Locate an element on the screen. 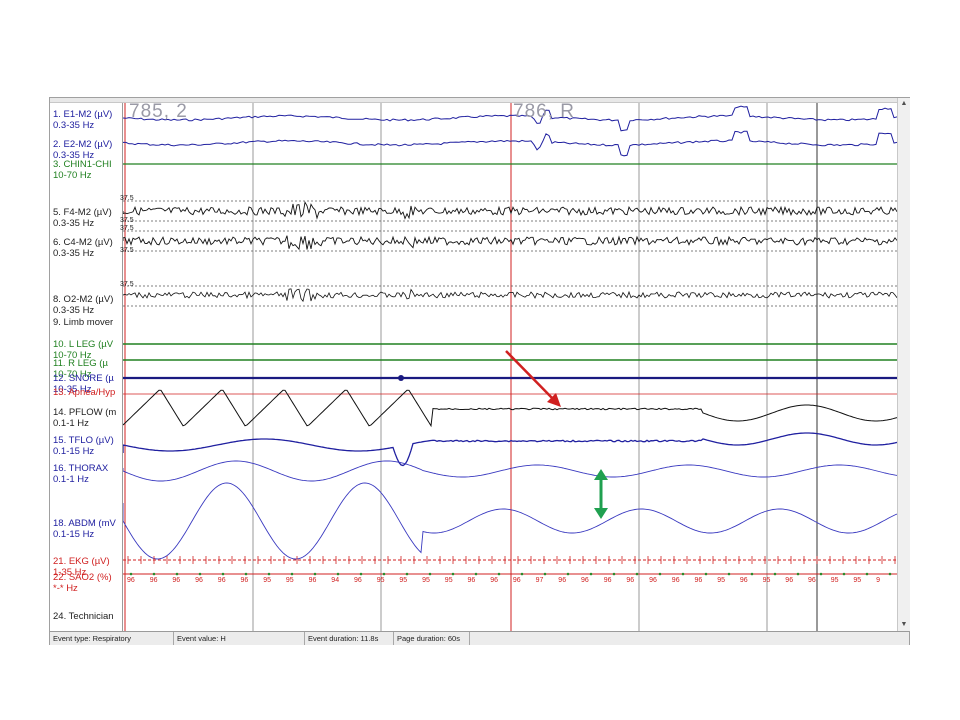 This screenshot has height=720, width=960. trace-c4 is located at coordinates (510, 243).